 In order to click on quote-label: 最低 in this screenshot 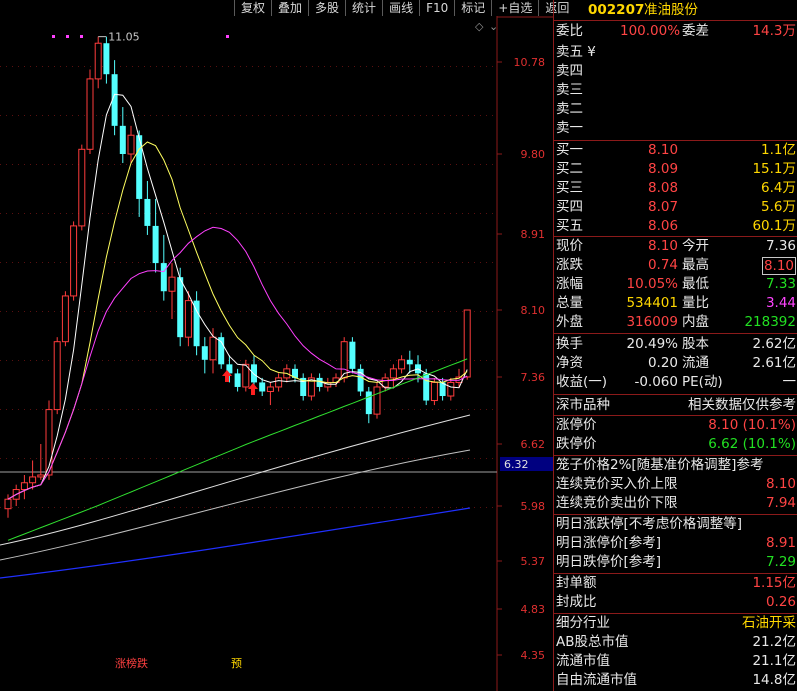, I will do `click(695, 284)`.